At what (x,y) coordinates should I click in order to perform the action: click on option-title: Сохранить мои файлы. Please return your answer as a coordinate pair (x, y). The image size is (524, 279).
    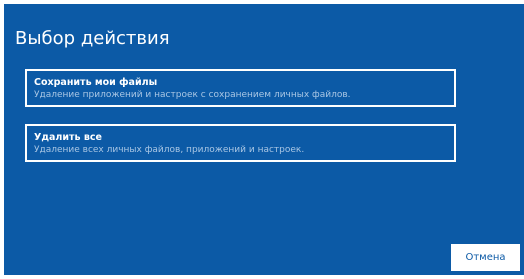
    Looking at the image, I should click on (96, 82).